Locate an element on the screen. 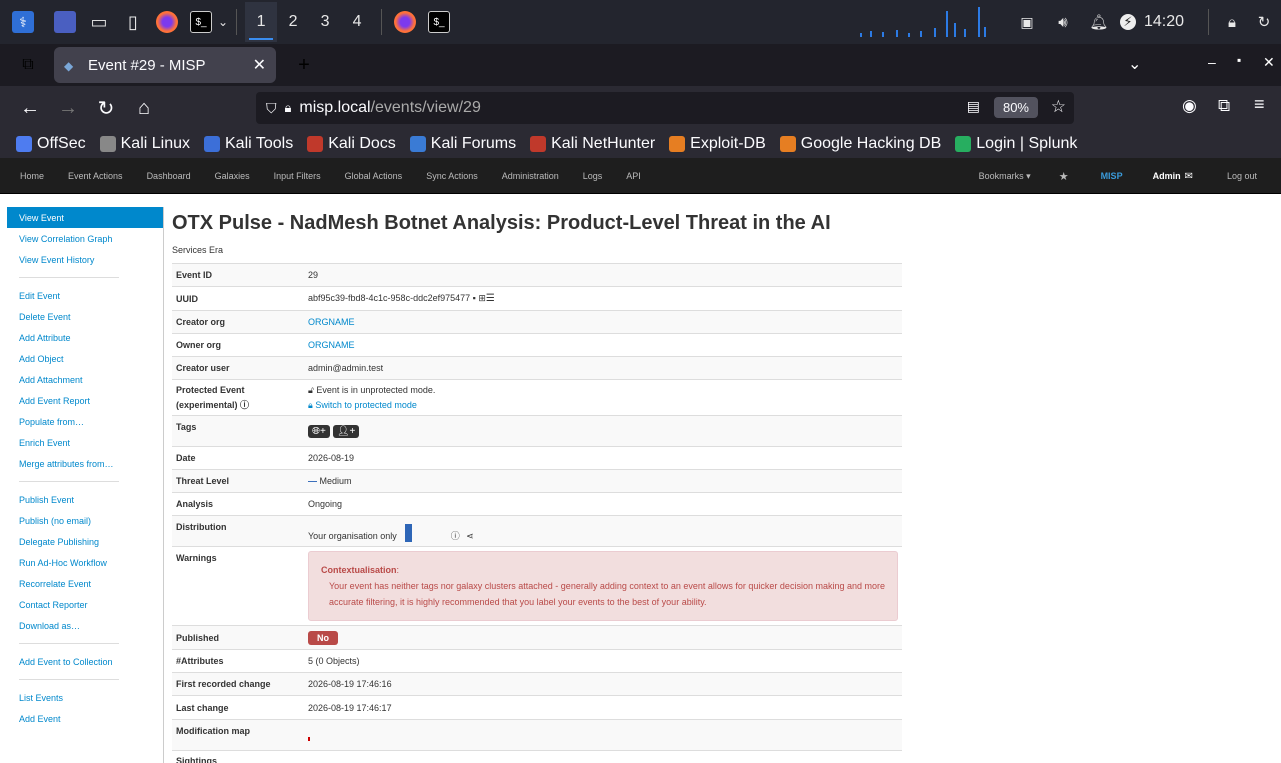 The width and height of the screenshot is (1281, 763). envelope-icon: ✉ is located at coordinates (1200, 176).